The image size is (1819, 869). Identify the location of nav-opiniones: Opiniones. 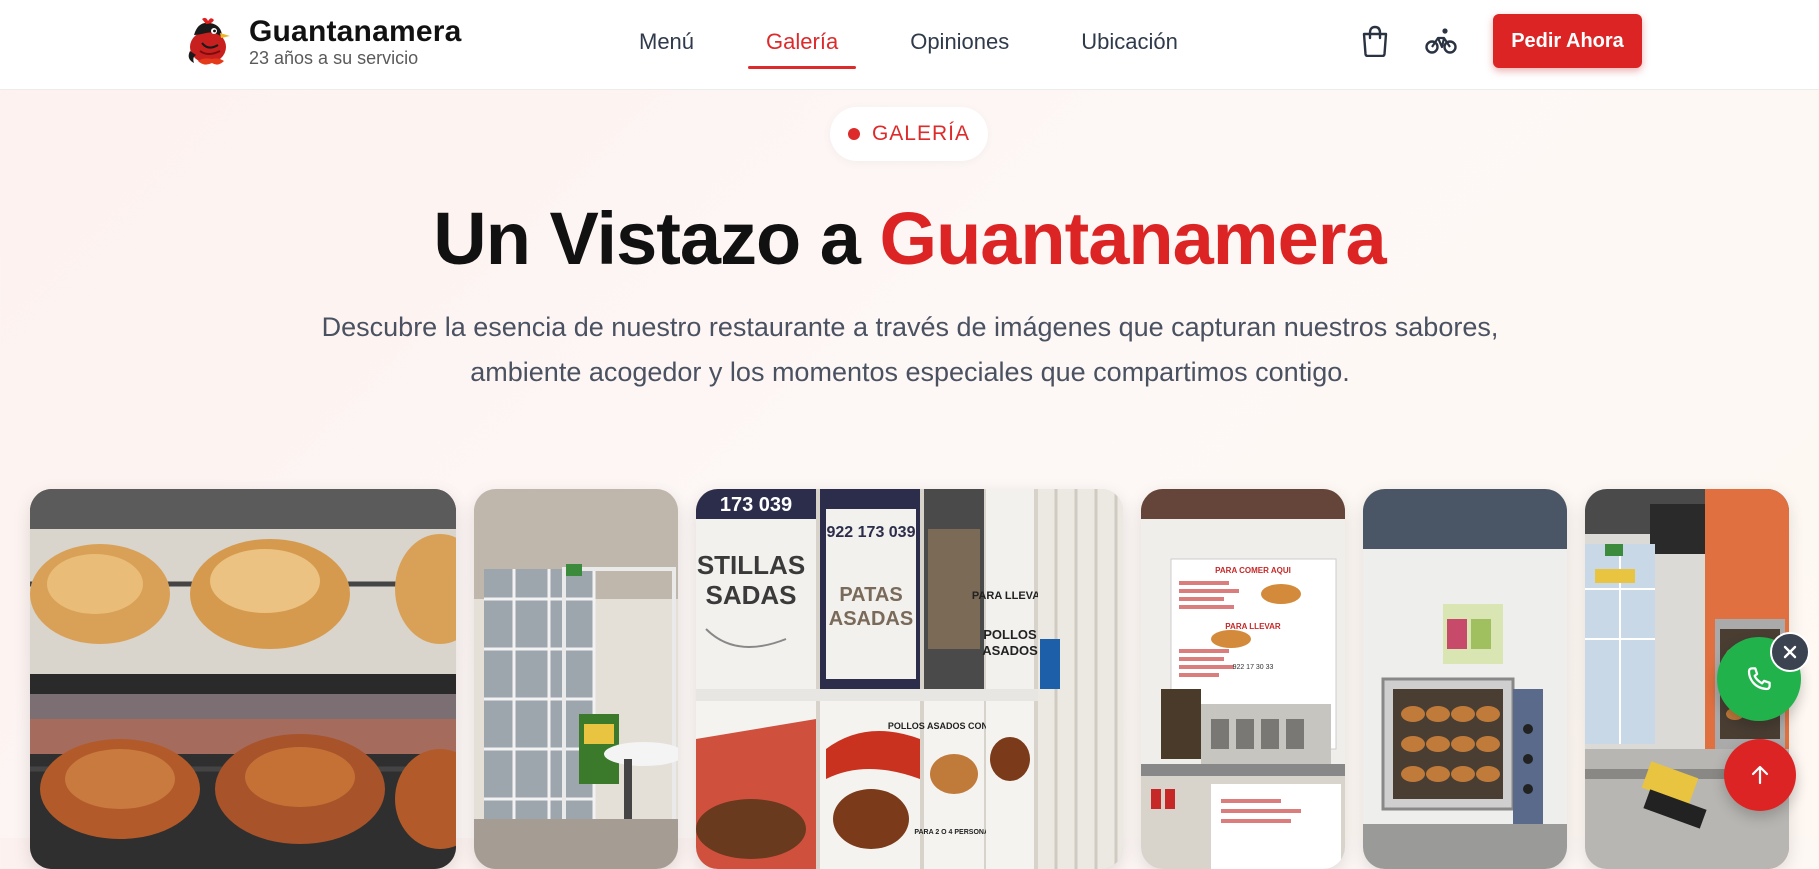
(959, 42).